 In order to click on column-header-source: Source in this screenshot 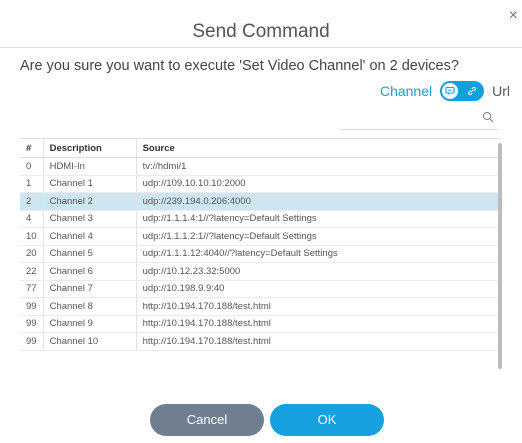, I will do `click(318, 148)`.